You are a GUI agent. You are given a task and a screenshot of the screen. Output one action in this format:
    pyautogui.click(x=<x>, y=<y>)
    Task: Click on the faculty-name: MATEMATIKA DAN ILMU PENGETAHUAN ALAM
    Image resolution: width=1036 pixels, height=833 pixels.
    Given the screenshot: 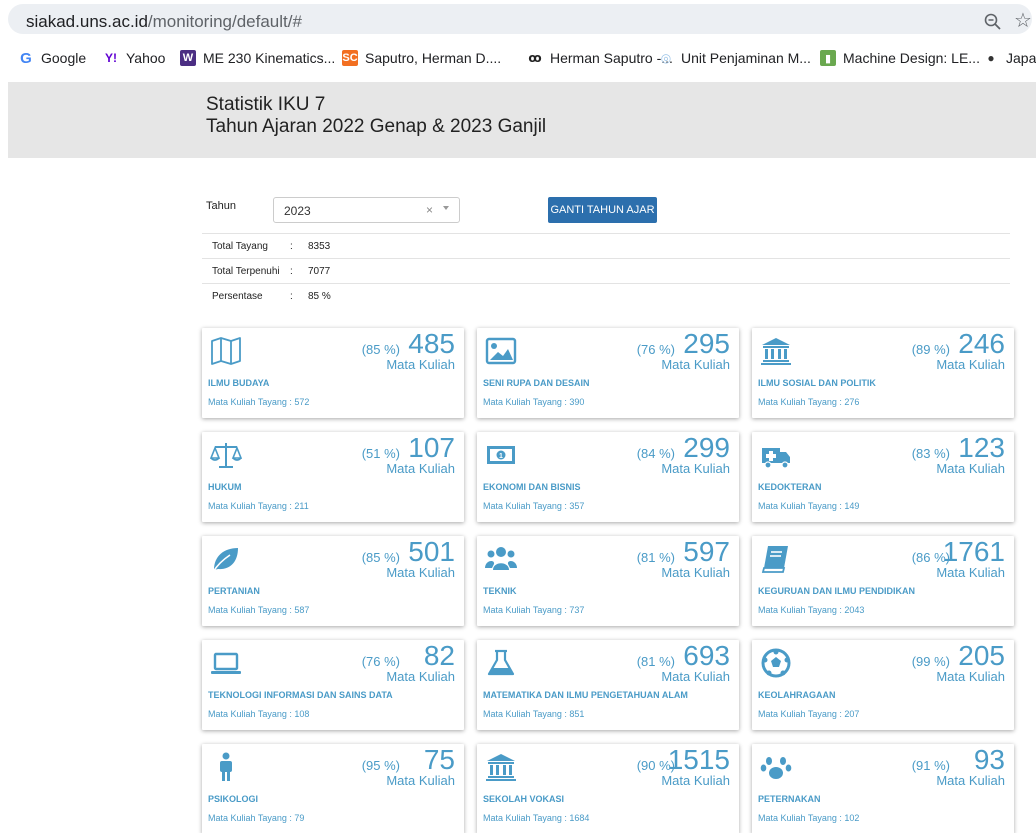 What is the action you would take?
    pyautogui.click(x=585, y=695)
    